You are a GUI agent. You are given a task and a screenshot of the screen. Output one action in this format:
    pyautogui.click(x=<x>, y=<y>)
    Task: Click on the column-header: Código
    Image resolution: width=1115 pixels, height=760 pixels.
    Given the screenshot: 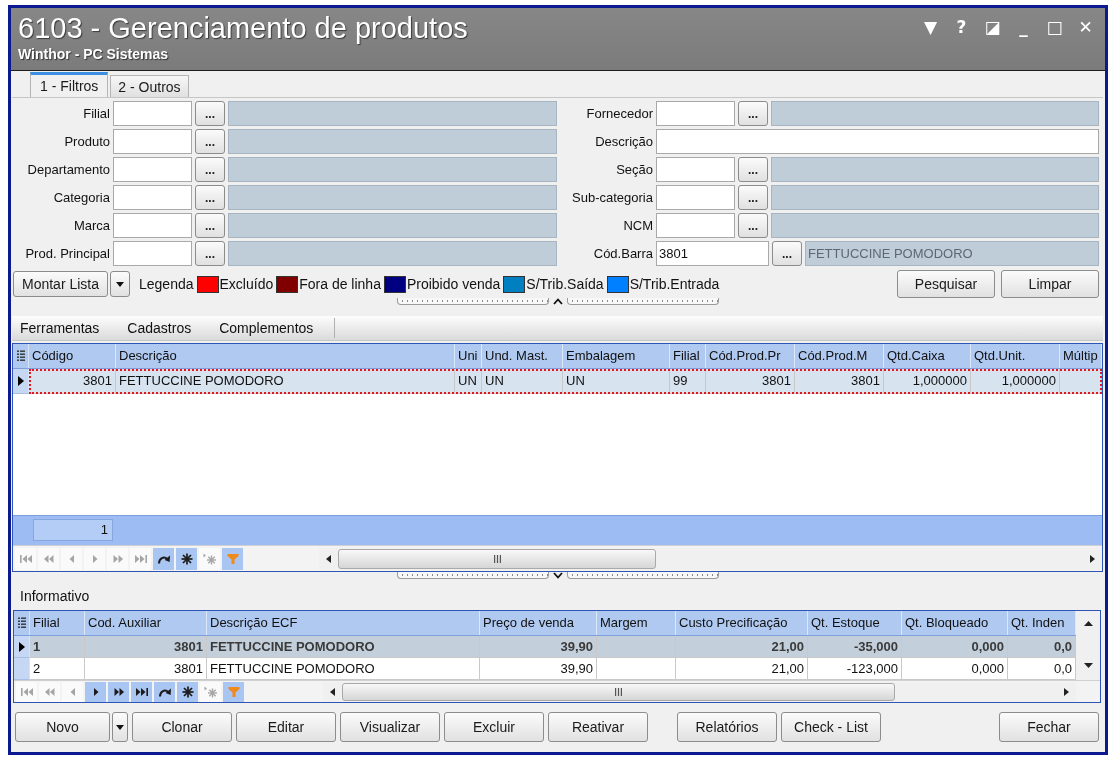 What is the action you would take?
    pyautogui.click(x=72, y=356)
    